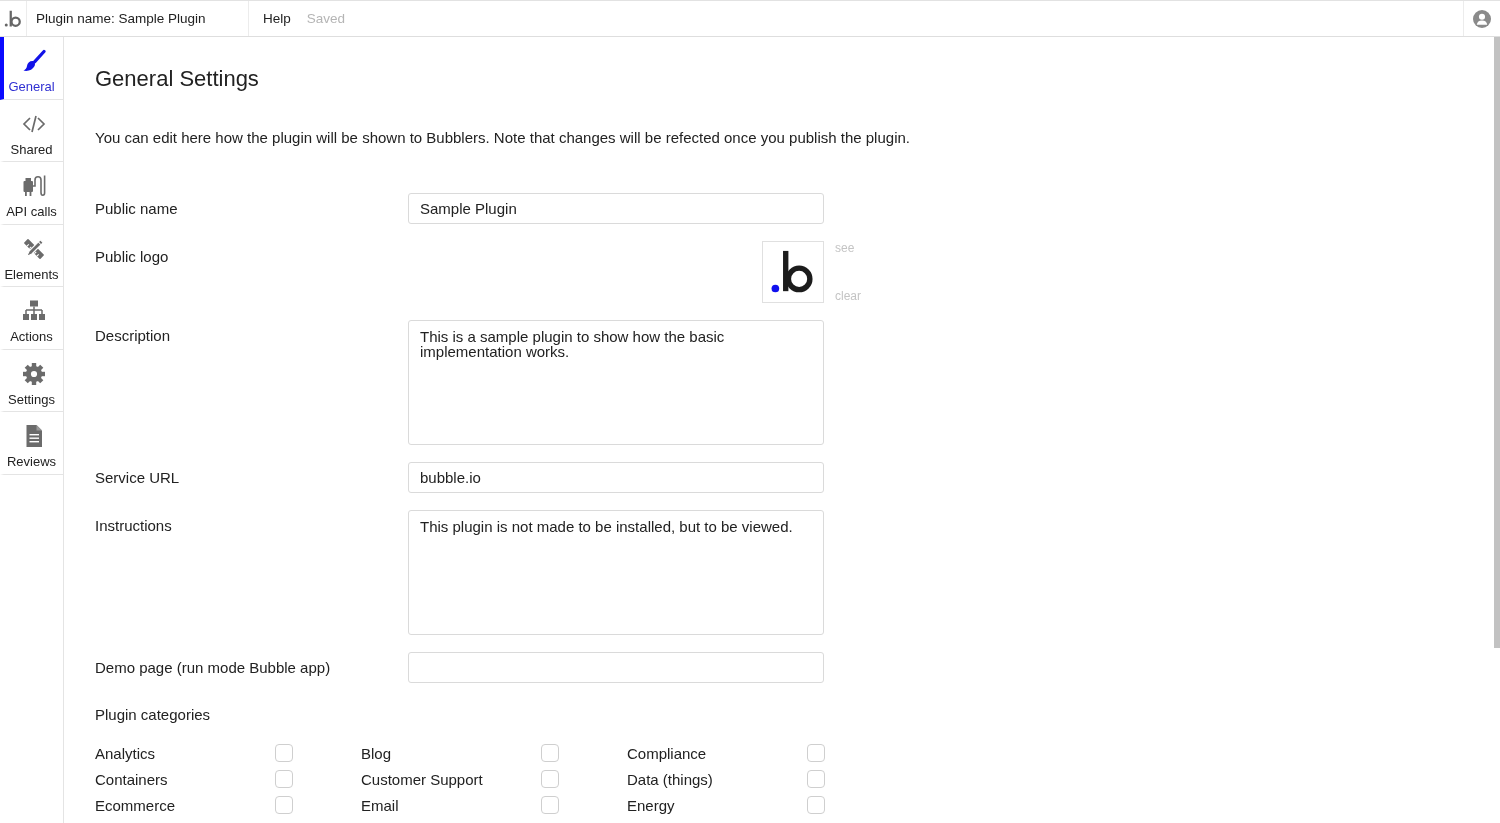 The width and height of the screenshot is (1500, 823). I want to click on category-label: Energy, so click(651, 805).